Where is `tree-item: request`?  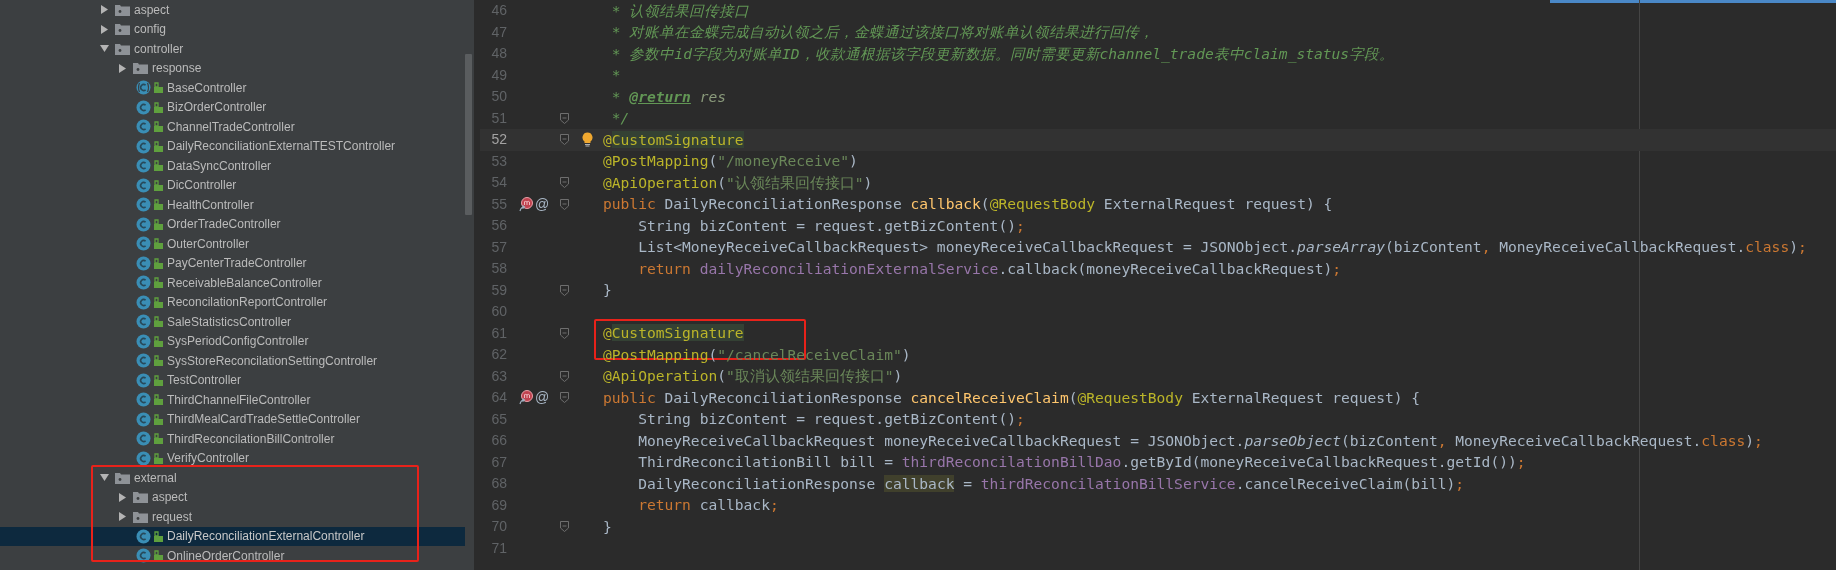
tree-item: request is located at coordinates (232, 517).